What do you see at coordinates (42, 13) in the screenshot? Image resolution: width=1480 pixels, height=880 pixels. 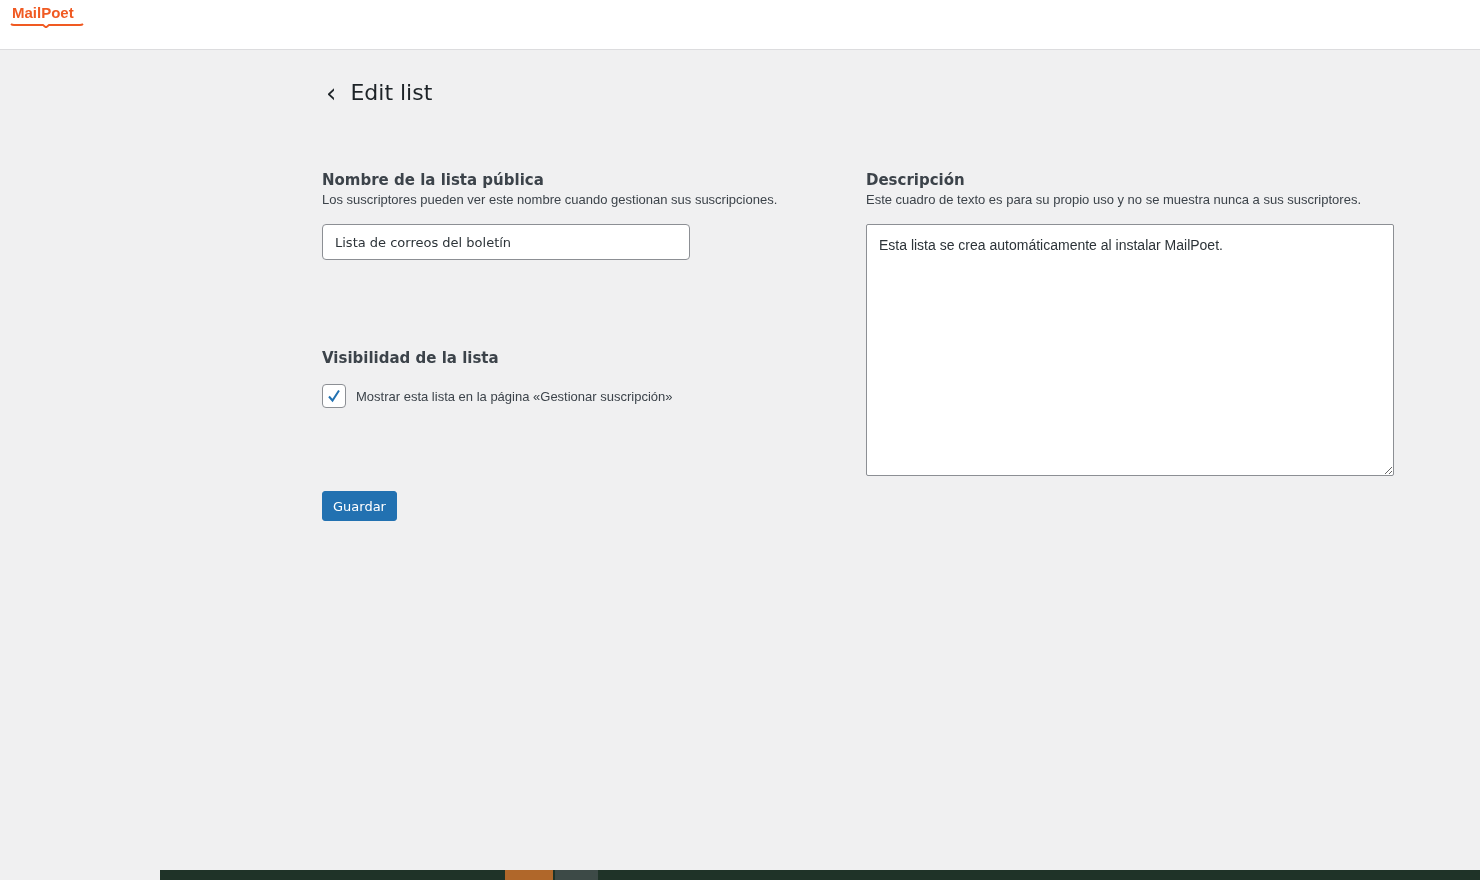 I see `logo-text: MailPoet` at bounding box center [42, 13].